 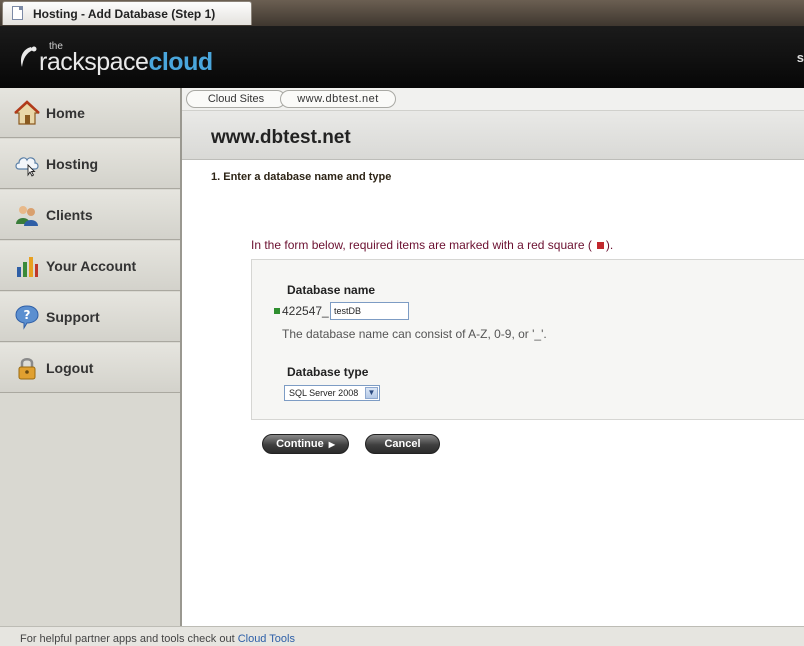 I want to click on required-square-icon, so click(x=600, y=245).